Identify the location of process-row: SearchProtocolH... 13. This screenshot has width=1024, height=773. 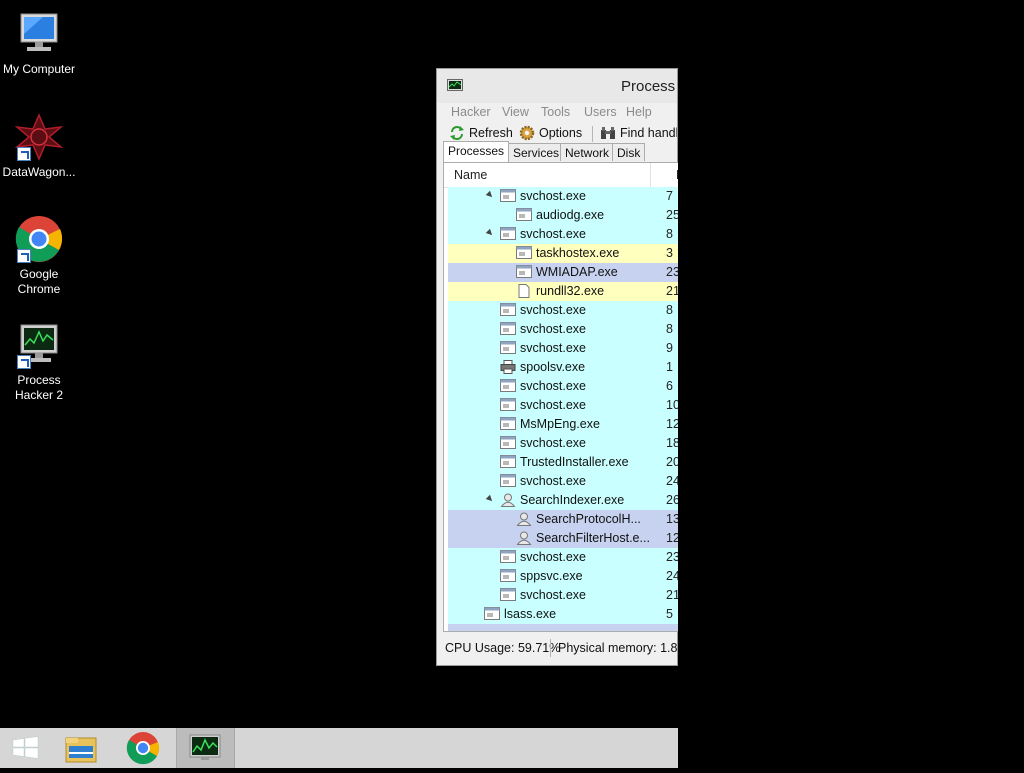
(563, 519).